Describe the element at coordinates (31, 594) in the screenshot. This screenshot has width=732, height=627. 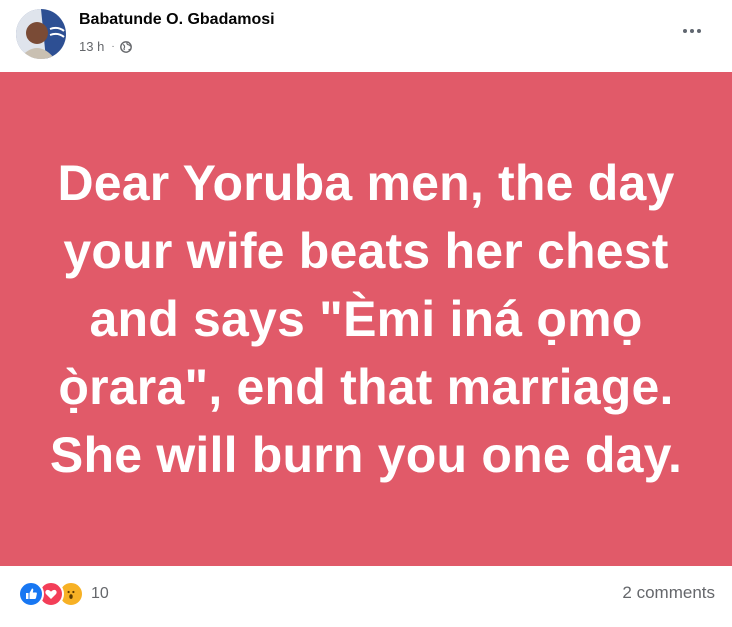
I see `like-icon` at that location.